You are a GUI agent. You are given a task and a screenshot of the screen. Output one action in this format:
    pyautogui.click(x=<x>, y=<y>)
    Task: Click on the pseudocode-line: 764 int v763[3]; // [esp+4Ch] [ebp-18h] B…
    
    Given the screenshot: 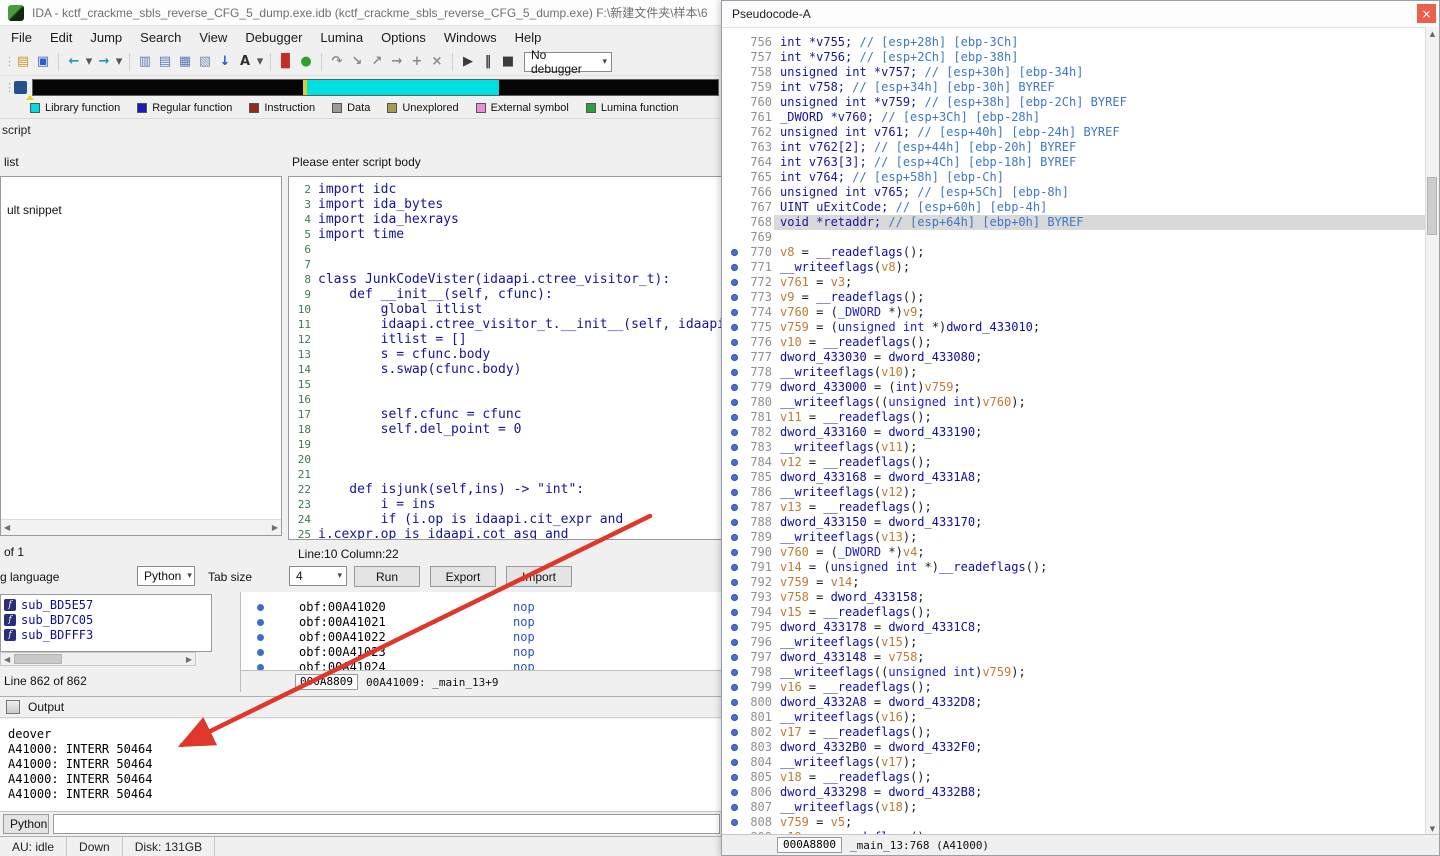 What is the action you would take?
    pyautogui.click(x=1074, y=162)
    